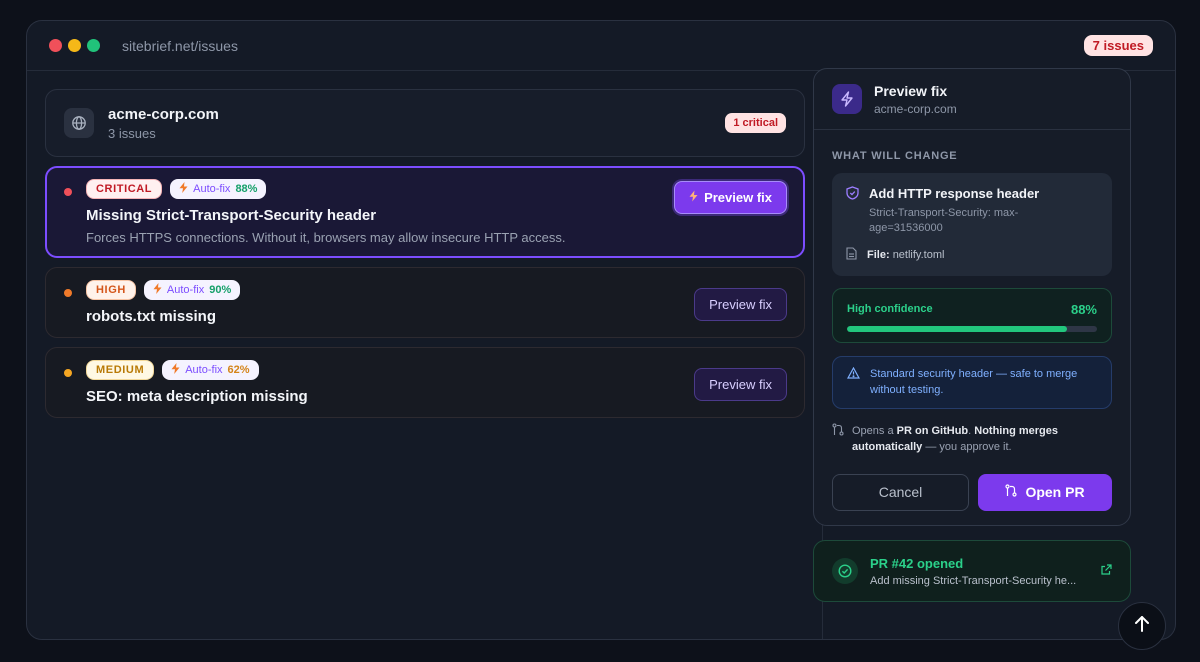 The width and height of the screenshot is (1200, 662). I want to click on minimize-window-dot, so click(74, 45).